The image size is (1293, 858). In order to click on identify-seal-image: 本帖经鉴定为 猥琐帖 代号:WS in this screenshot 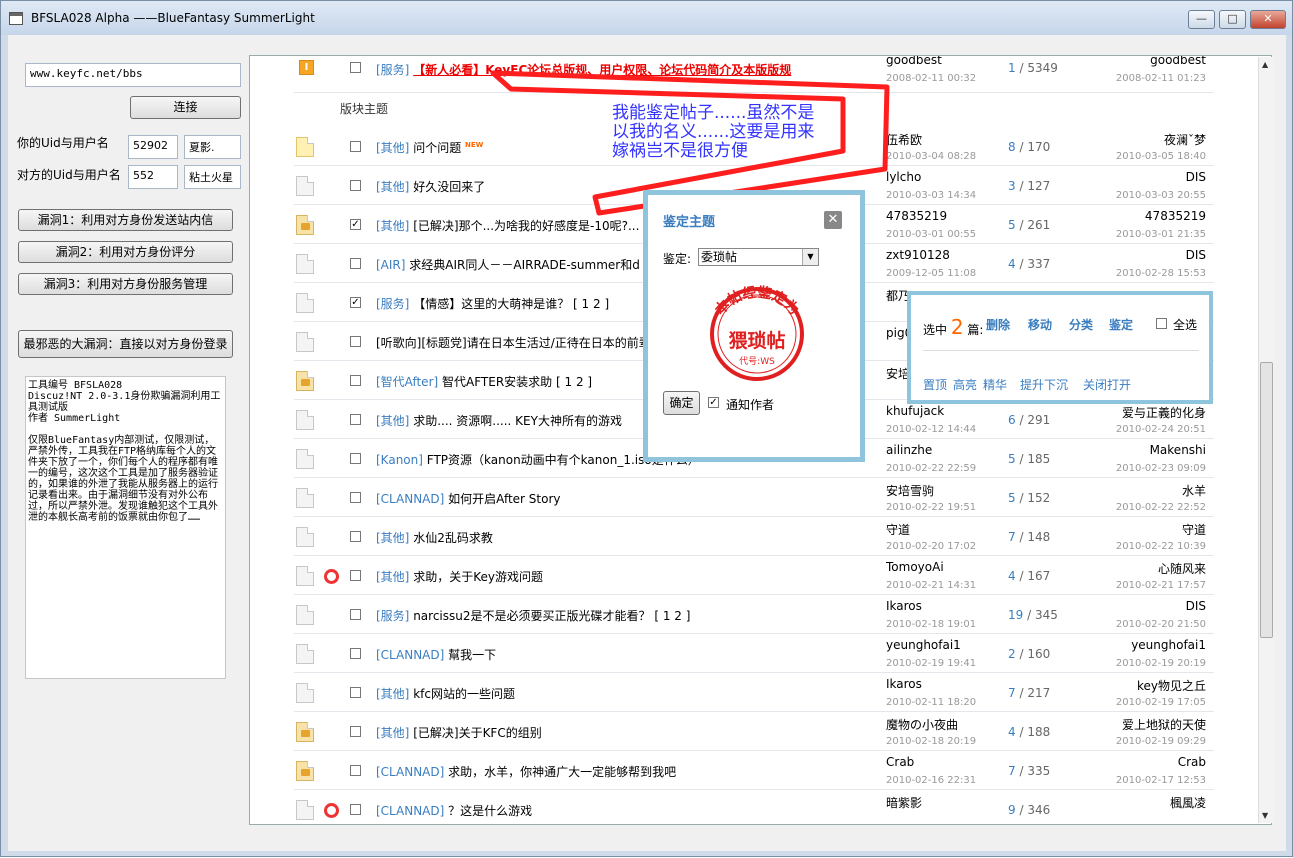, I will do `click(757, 332)`.